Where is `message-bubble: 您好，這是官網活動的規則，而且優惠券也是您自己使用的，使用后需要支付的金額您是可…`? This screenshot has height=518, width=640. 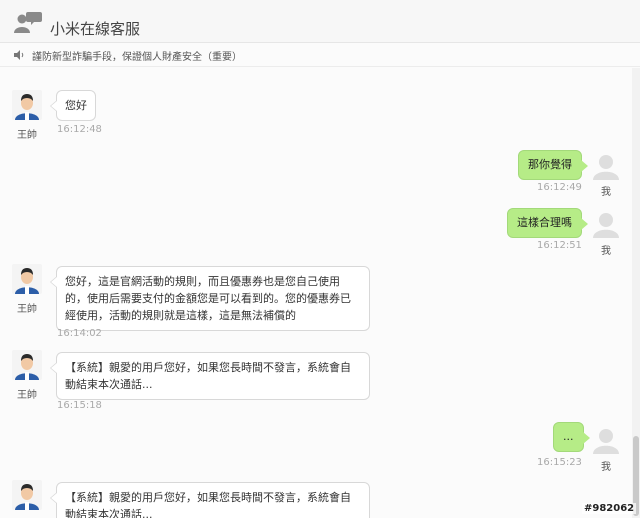
message-bubble: 您好，這是官網活動的規則，而且優惠券也是您自己使用的，使用后需要支付的金額您是可… is located at coordinates (210, 298).